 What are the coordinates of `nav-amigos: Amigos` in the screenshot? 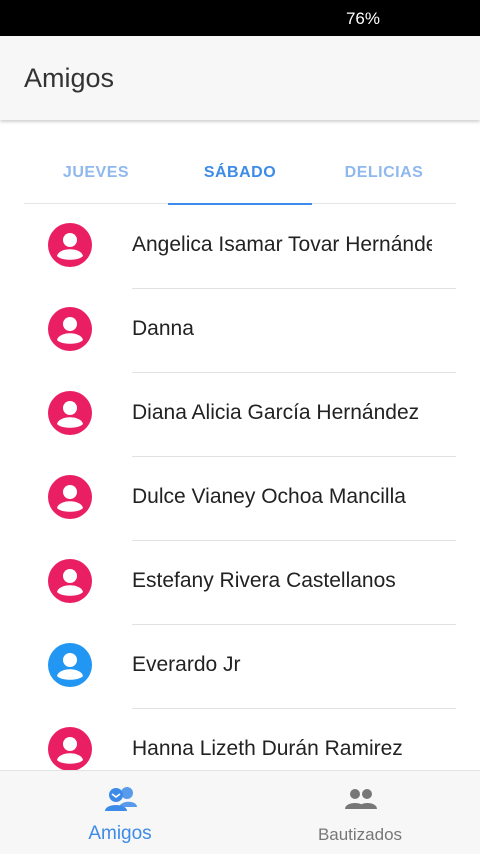 It's located at (120, 812).